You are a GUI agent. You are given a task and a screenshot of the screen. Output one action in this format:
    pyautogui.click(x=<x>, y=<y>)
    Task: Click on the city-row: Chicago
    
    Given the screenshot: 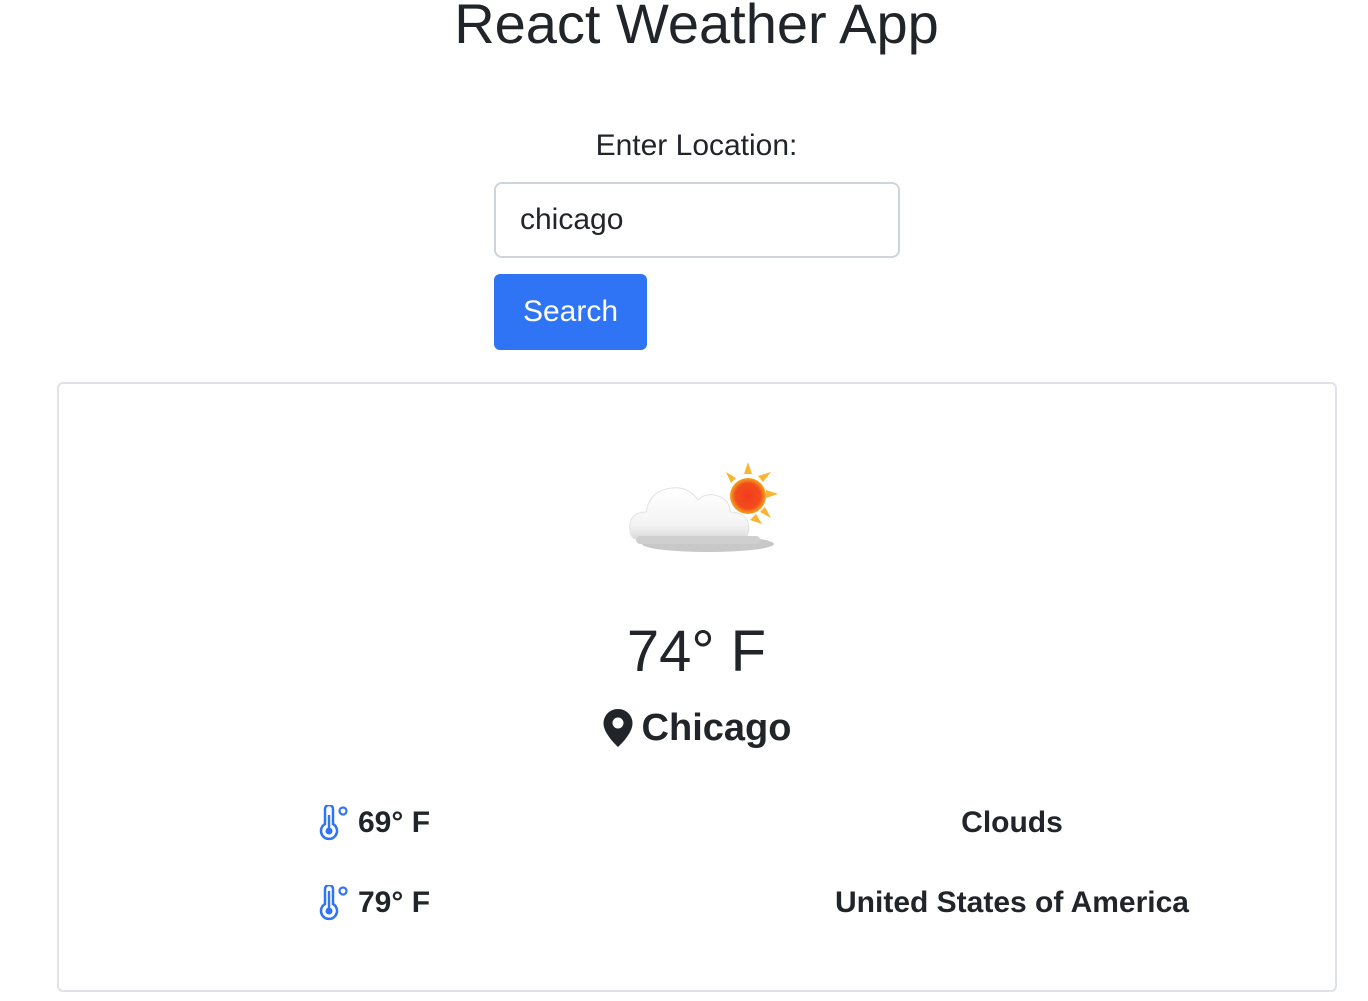 What is the action you would take?
    pyautogui.click(x=684, y=728)
    